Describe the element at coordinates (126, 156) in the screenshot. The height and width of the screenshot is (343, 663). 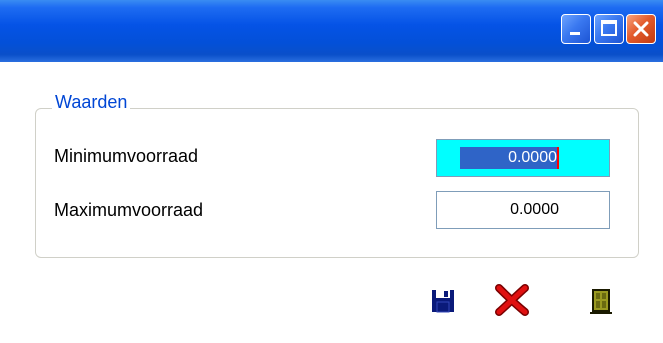
I see `min-stock-label: Minimumvoorraad` at that location.